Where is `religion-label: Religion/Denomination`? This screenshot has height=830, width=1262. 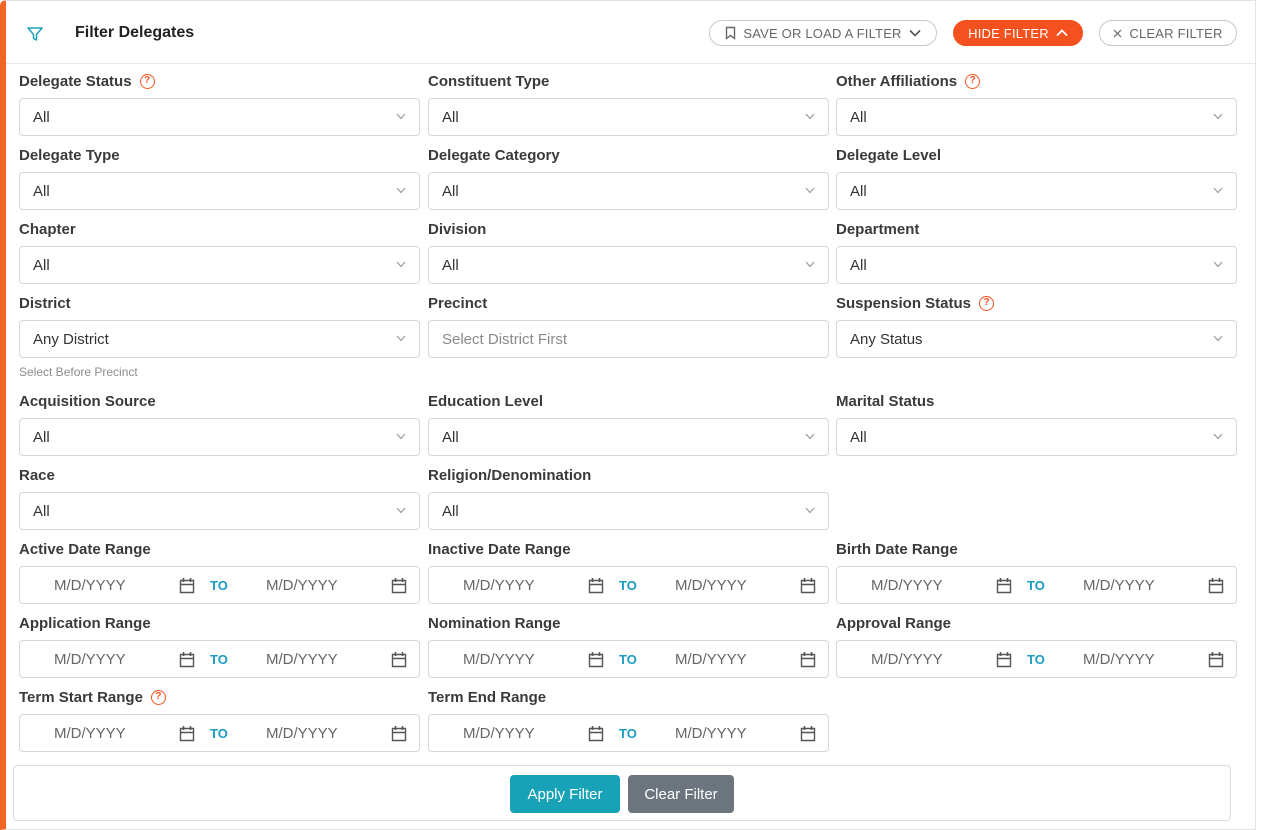 religion-label: Religion/Denomination is located at coordinates (510, 475).